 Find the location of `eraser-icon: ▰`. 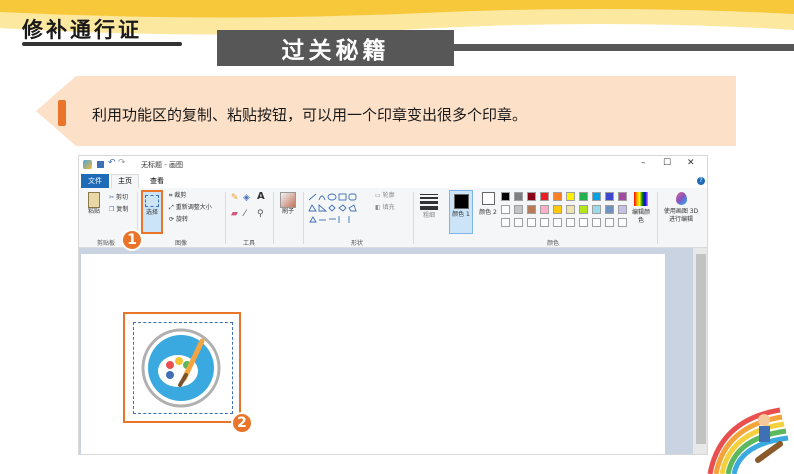

eraser-icon: ▰ is located at coordinates (234, 214).